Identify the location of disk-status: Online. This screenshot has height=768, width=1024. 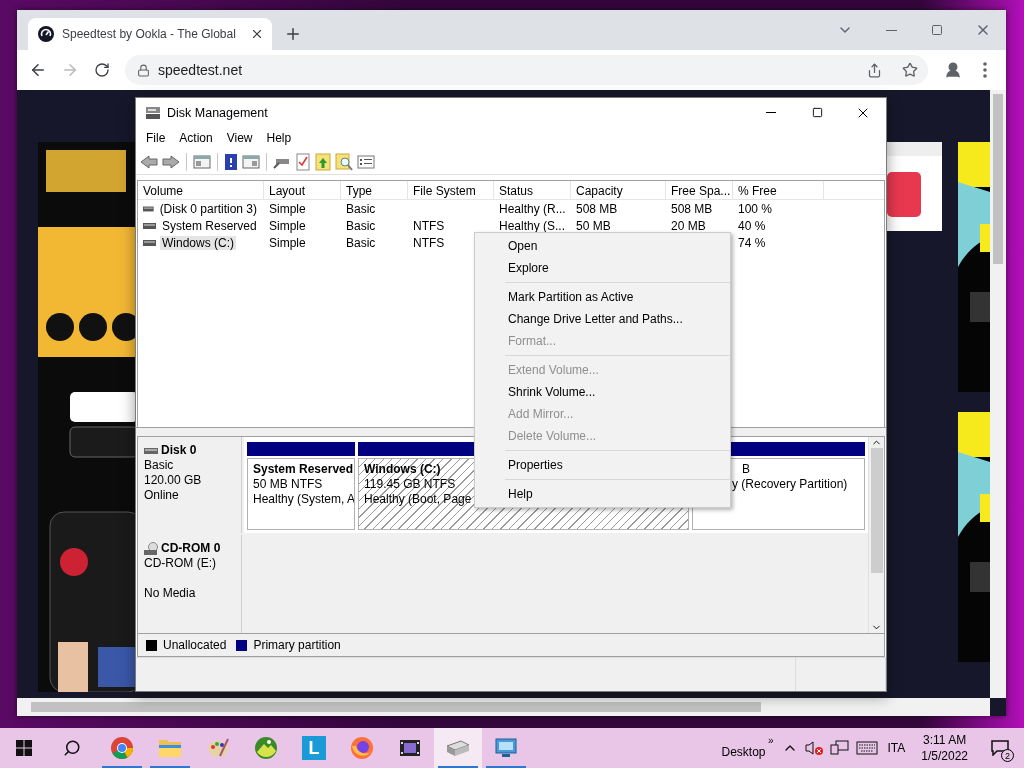
(162, 495).